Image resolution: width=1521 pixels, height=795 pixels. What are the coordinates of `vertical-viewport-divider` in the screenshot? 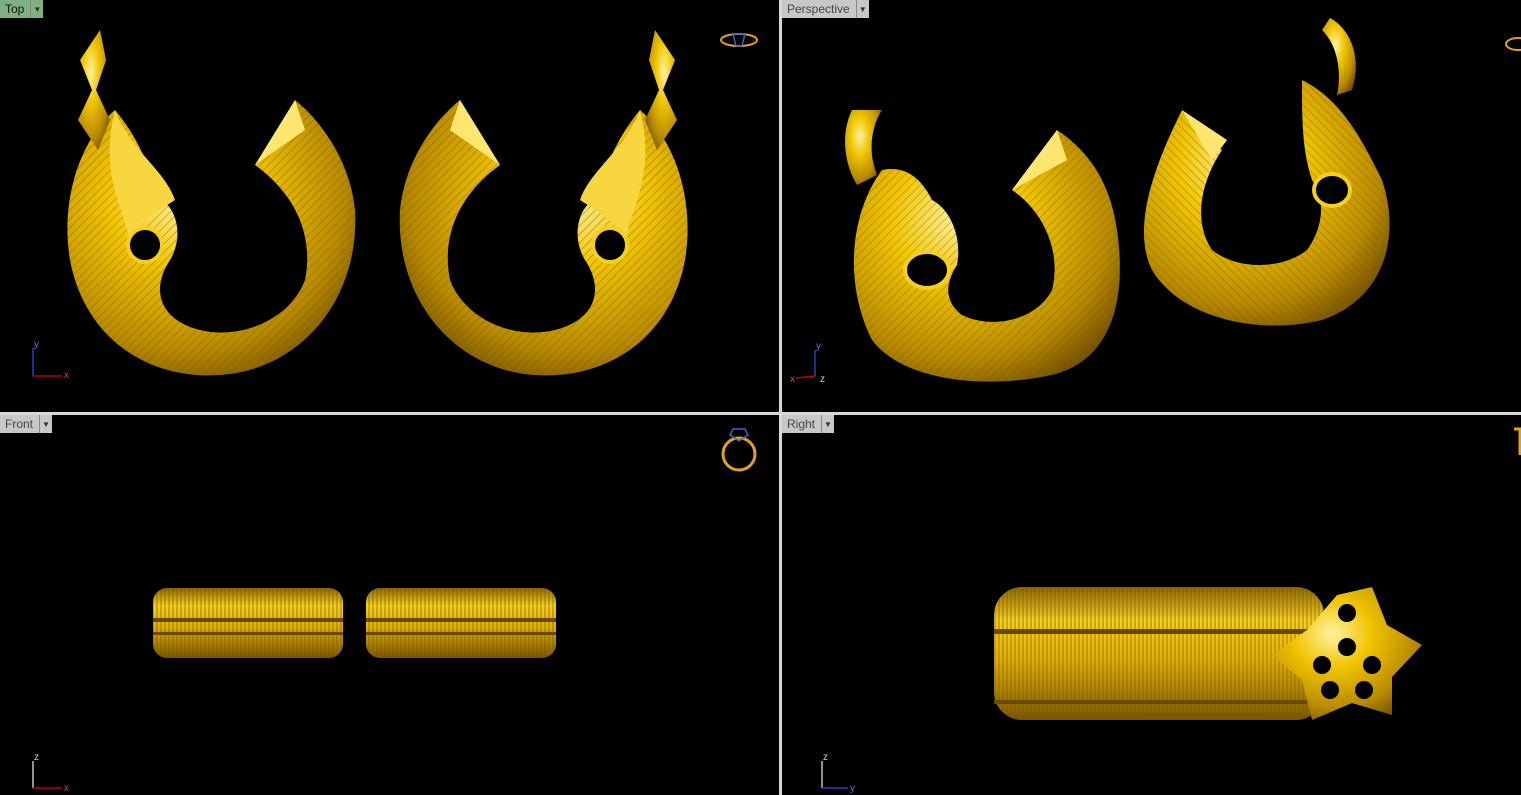 It's located at (780, 397).